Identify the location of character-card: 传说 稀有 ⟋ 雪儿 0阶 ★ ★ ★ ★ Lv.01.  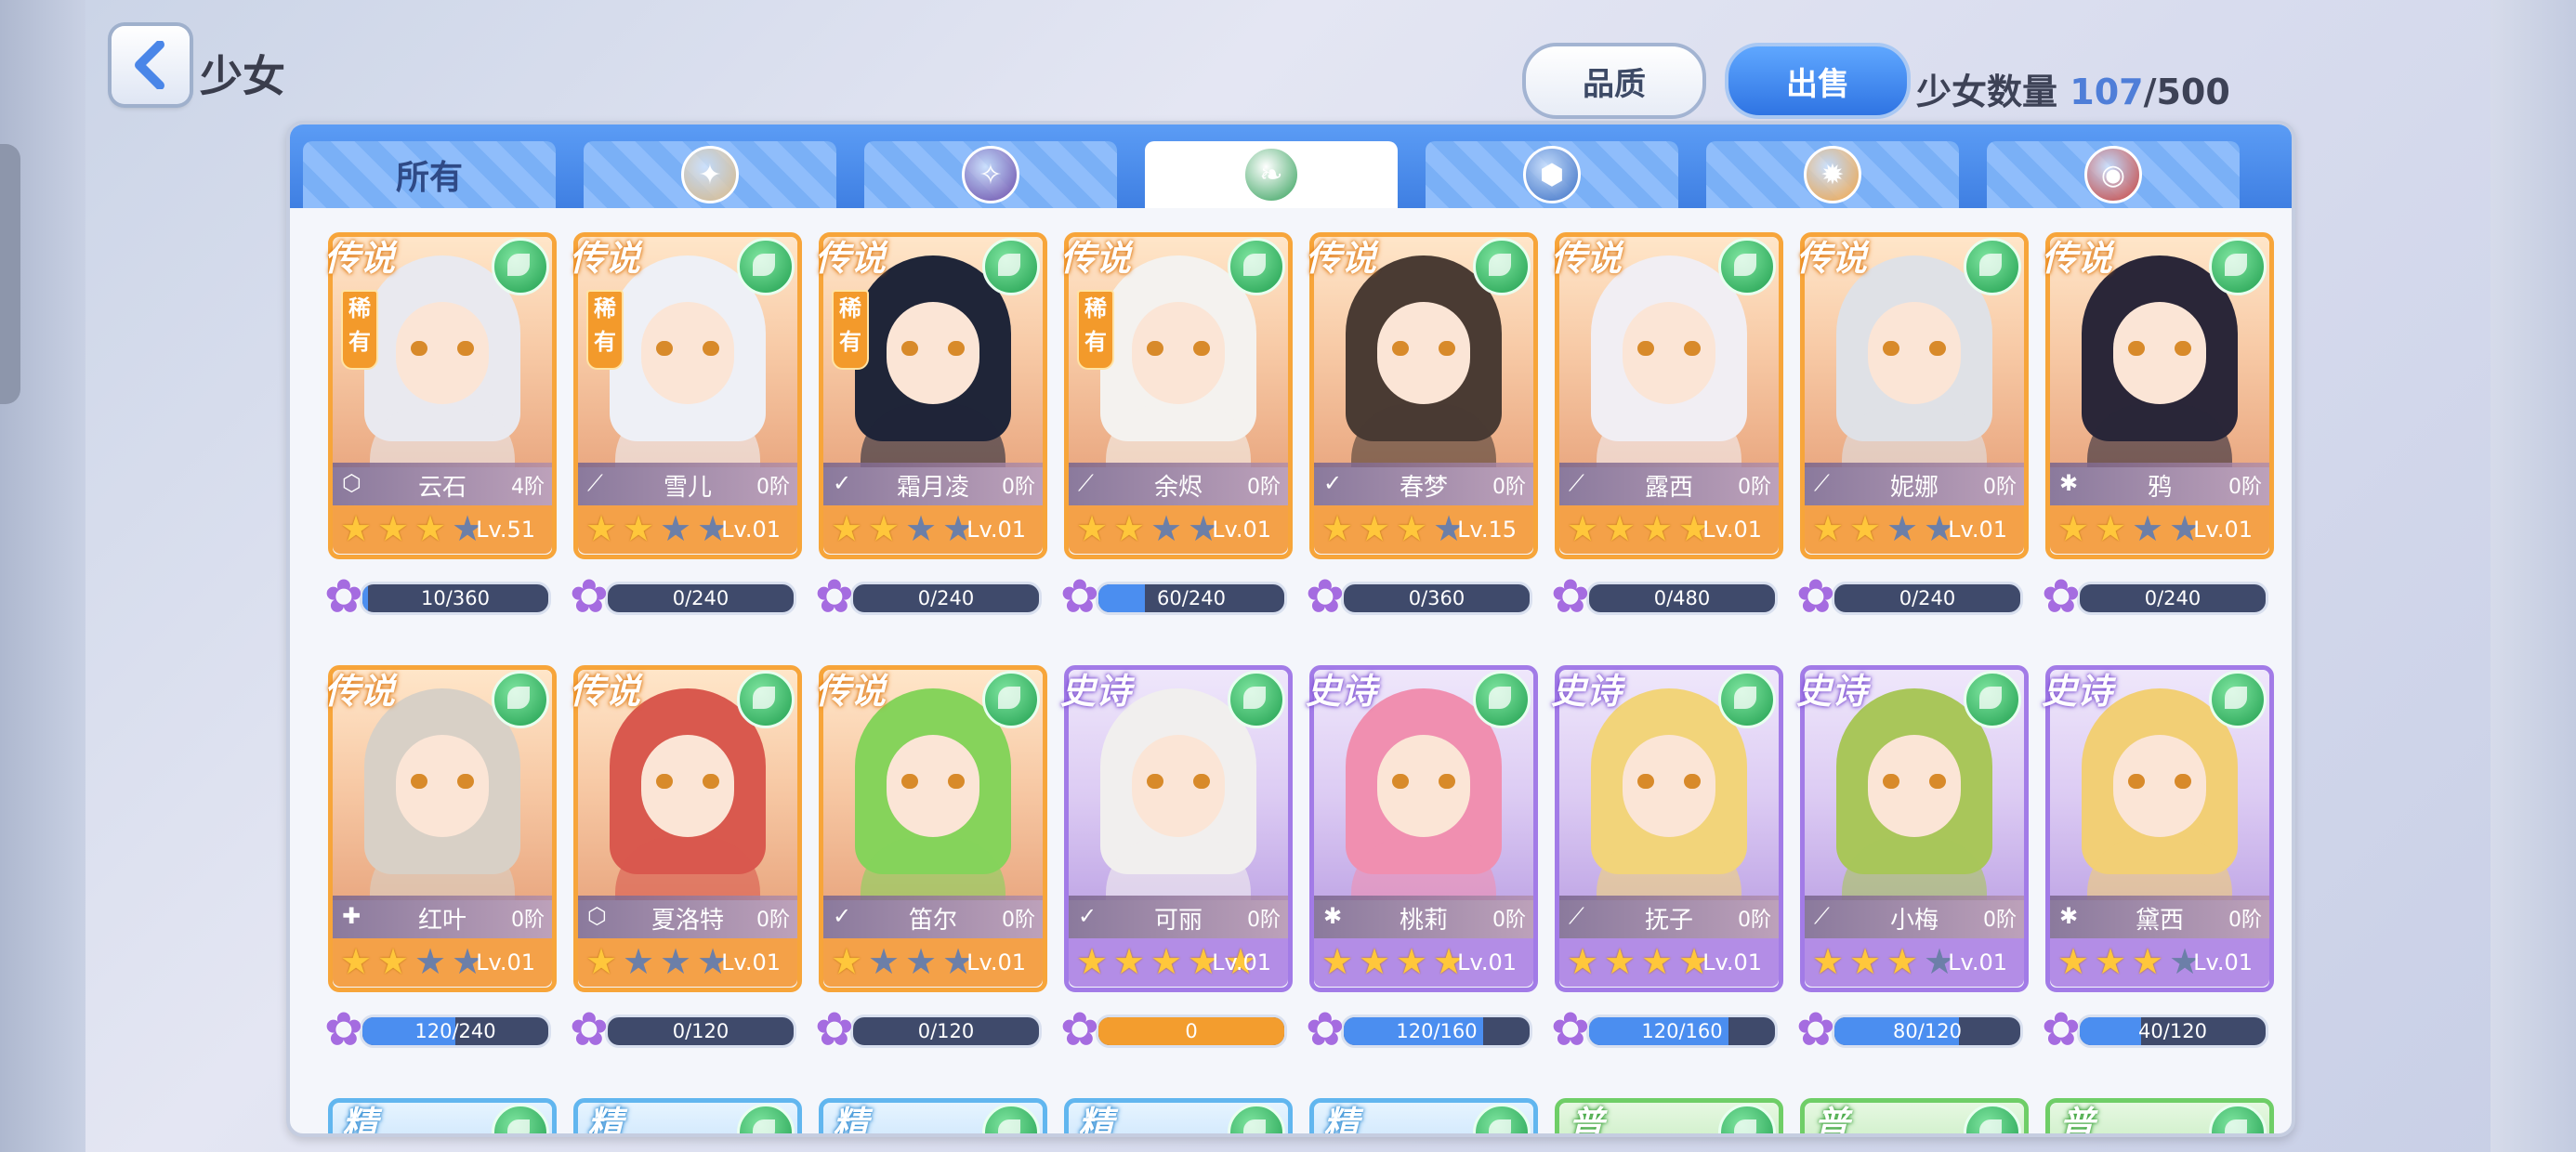
(686, 395).